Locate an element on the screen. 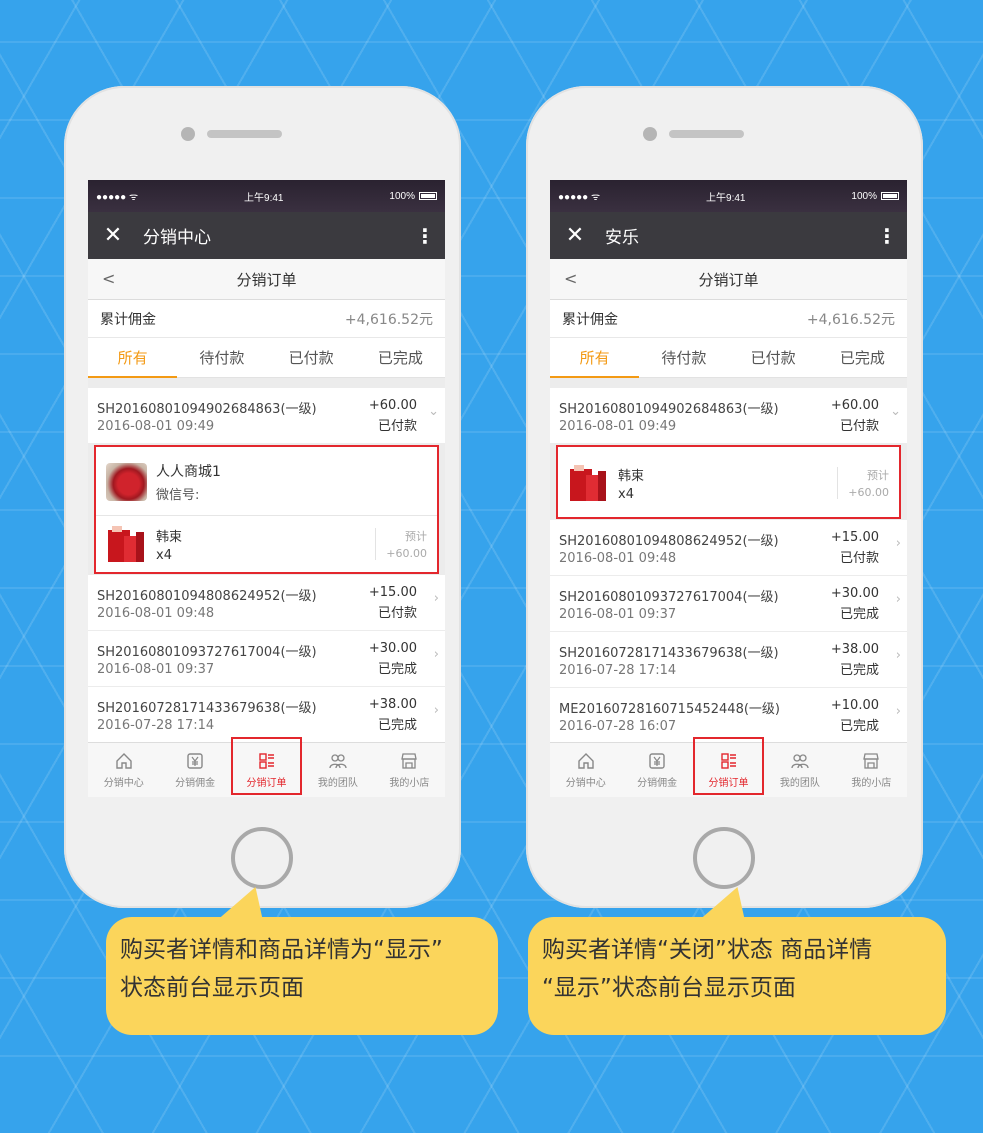 The image size is (983, 1133). product-name: 韩束 is located at coordinates (631, 476).